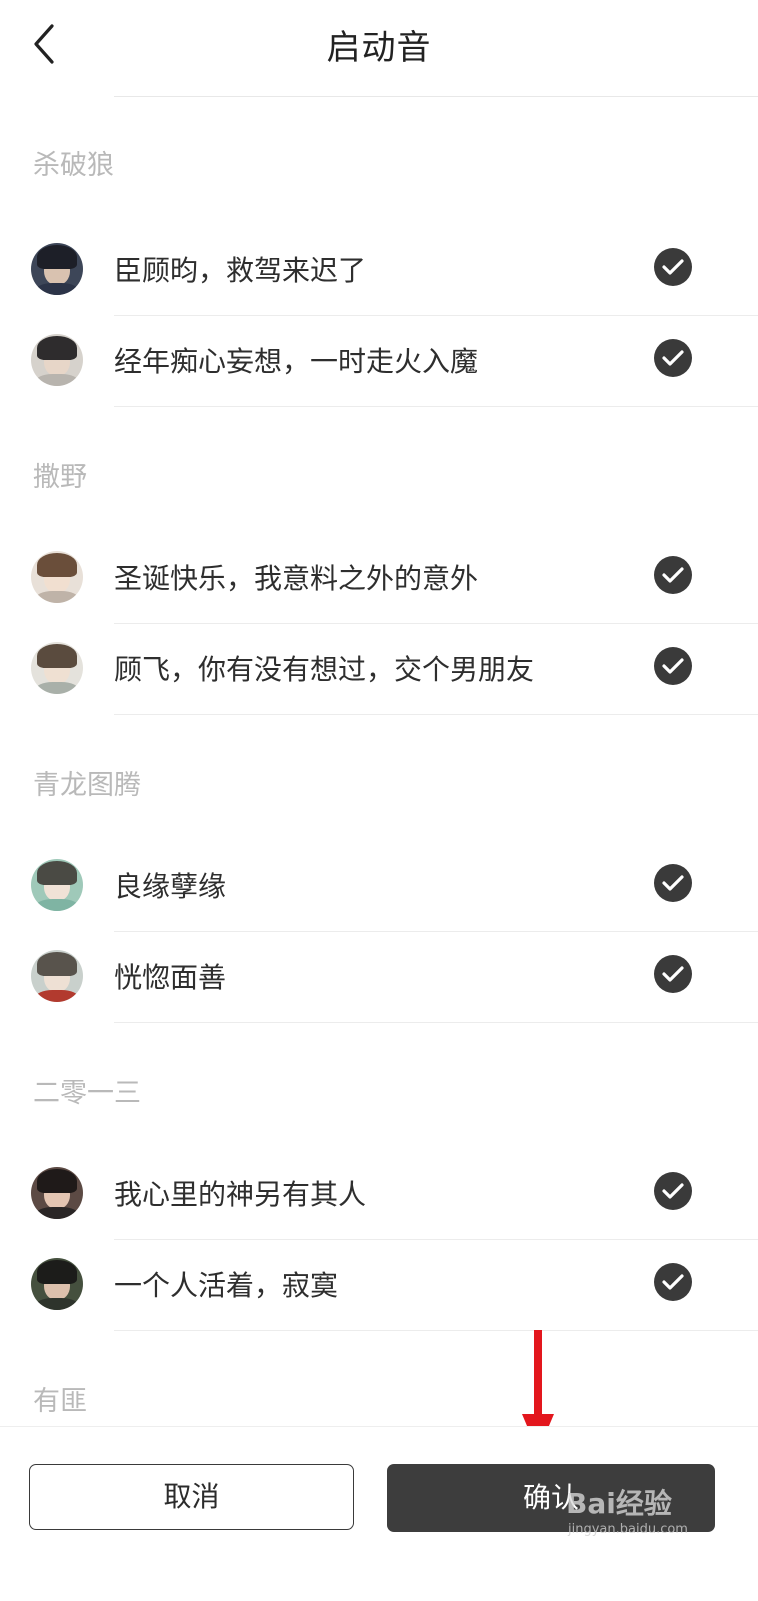 Image resolution: width=758 pixels, height=1601 pixels. I want to click on group-title: 二零一三, so click(87, 1093).